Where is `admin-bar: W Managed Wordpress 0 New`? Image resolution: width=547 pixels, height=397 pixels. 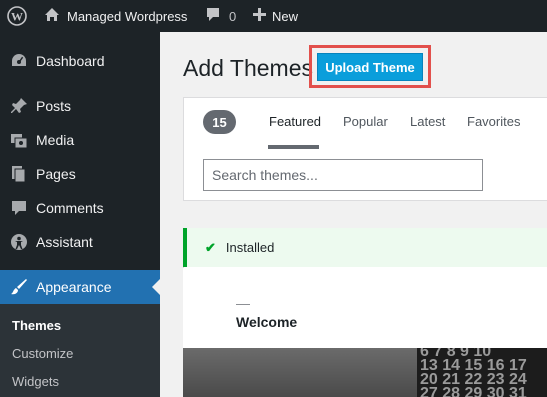 admin-bar: W Managed Wordpress 0 New is located at coordinates (273, 16).